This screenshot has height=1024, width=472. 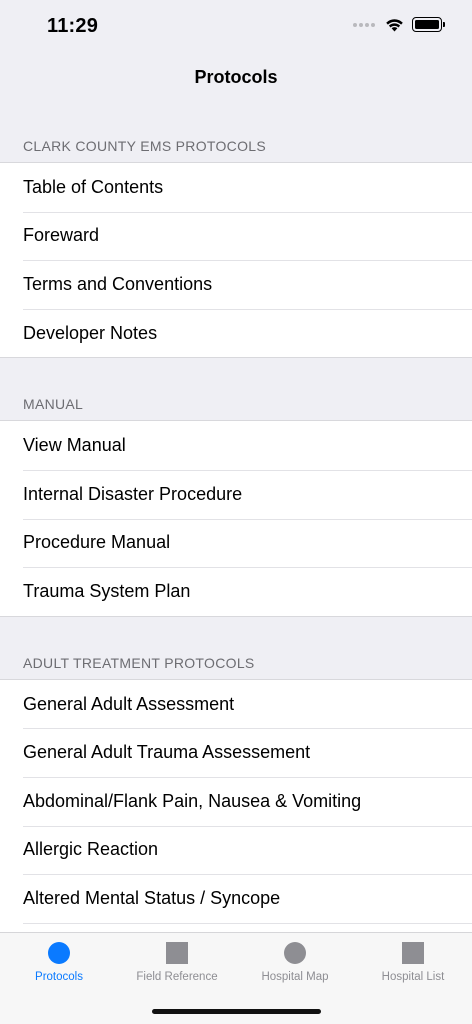 I want to click on list-item: Developer Notes, so click(x=236, y=333).